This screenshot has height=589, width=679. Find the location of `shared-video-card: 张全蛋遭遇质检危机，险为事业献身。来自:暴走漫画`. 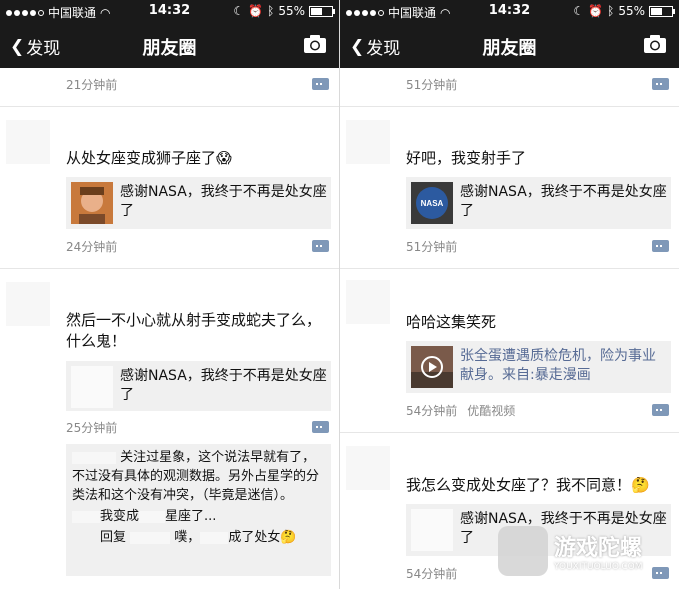

shared-video-card: 张全蛋遭遇质检危机，险为事业献身。来自:暴走漫画 is located at coordinates (538, 367).